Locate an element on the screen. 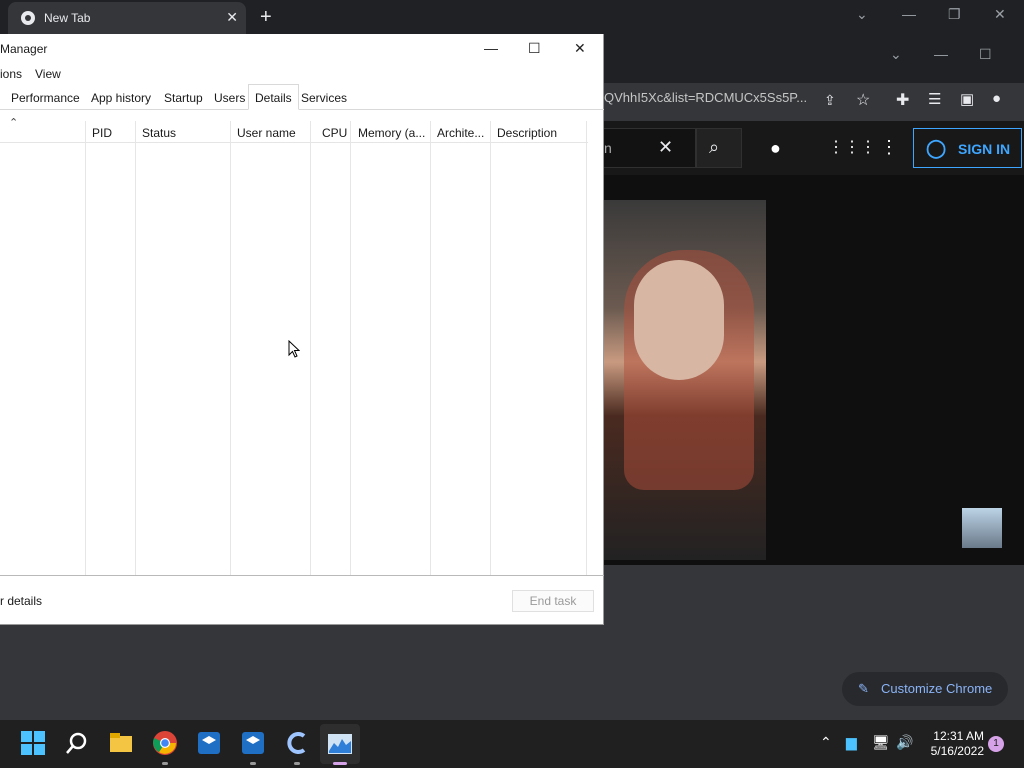 The height and width of the screenshot is (768, 1024). end-task-button: End task is located at coordinates (553, 601).